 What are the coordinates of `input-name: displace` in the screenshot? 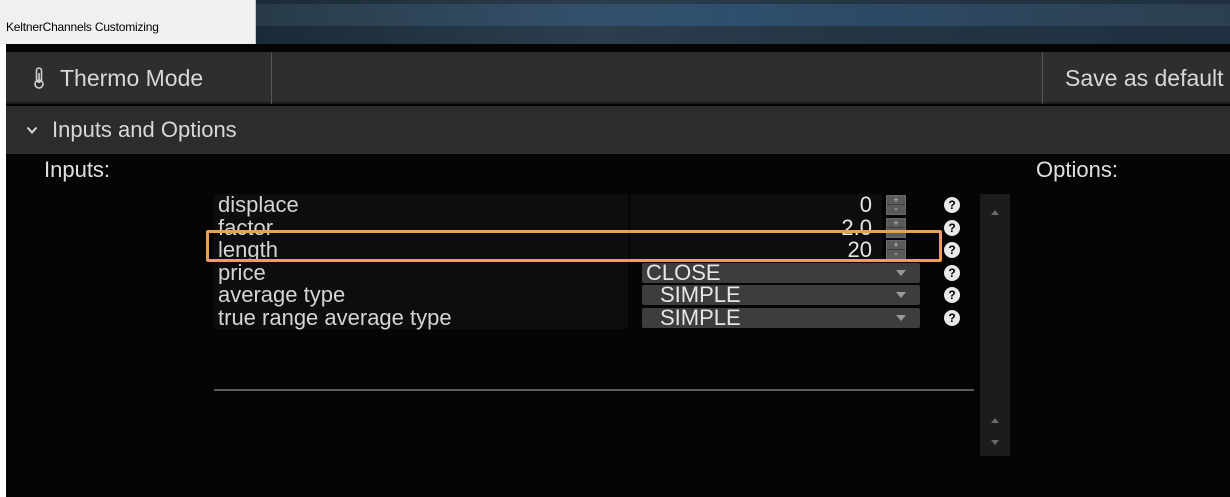 It's located at (258, 204).